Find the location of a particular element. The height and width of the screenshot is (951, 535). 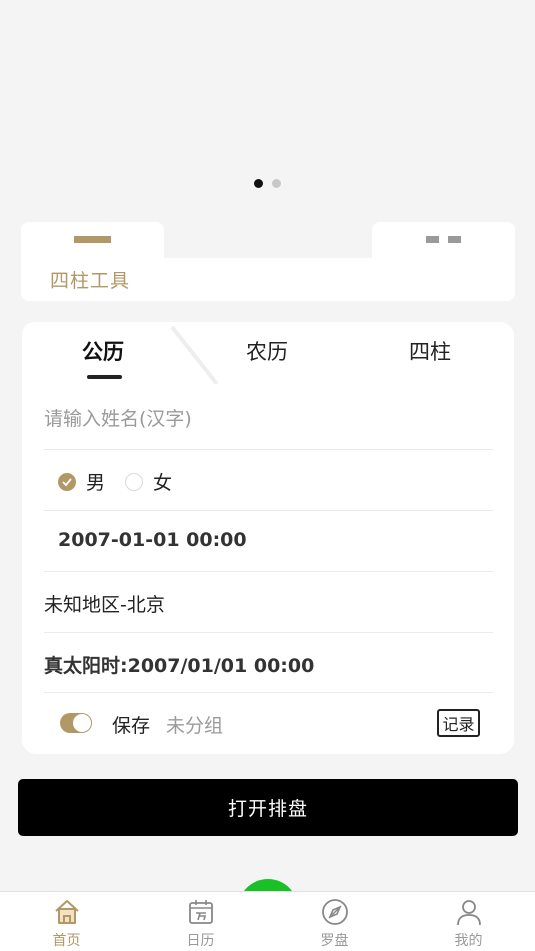

save-toggle is located at coordinates (76, 723).